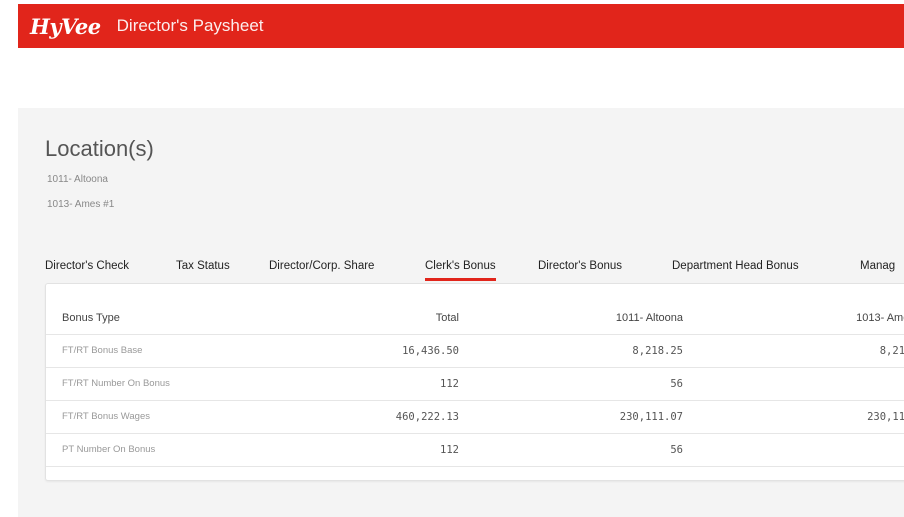 This screenshot has width=904, height=517. Describe the element at coordinates (649, 318) in the screenshot. I see `header-altoona: 1011- Altoona` at that location.